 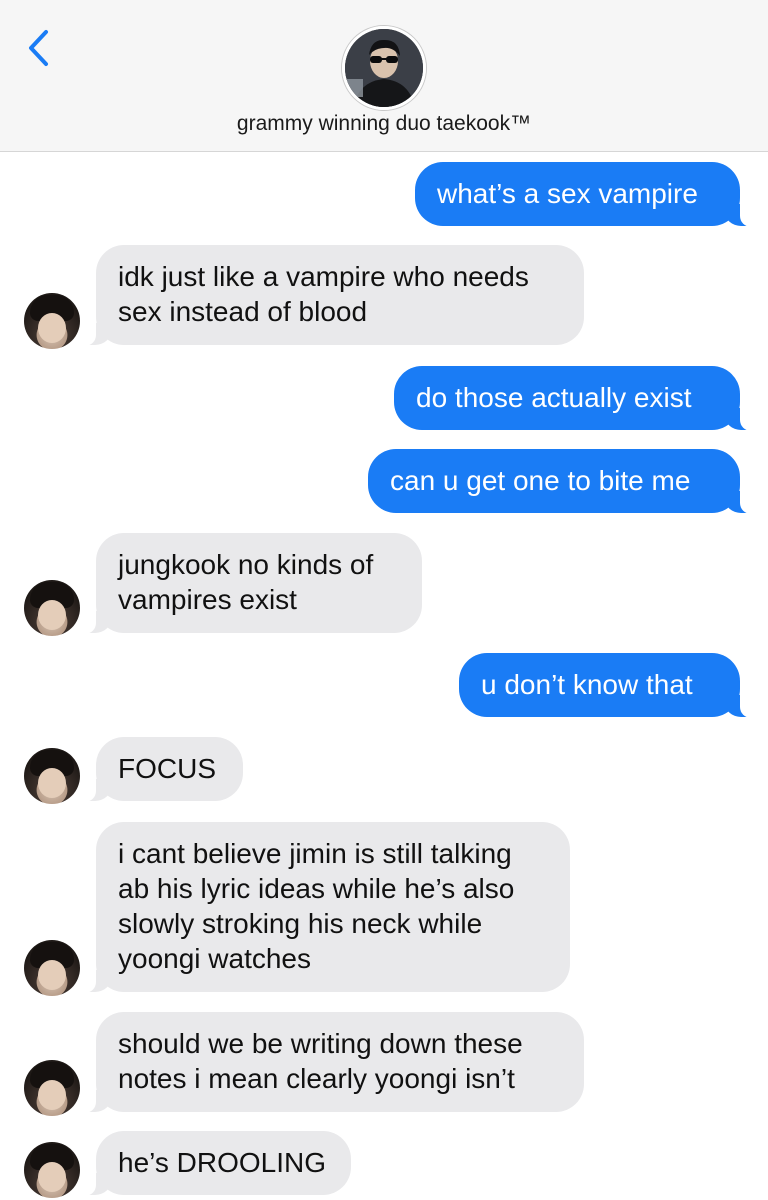 I want to click on contact-avatar, so click(x=384, y=68).